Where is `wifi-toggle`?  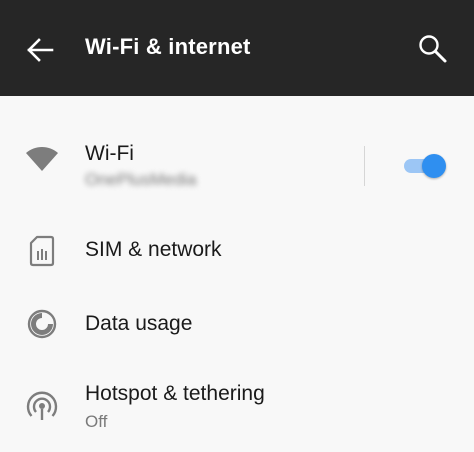
wifi-toggle is located at coordinates (424, 166).